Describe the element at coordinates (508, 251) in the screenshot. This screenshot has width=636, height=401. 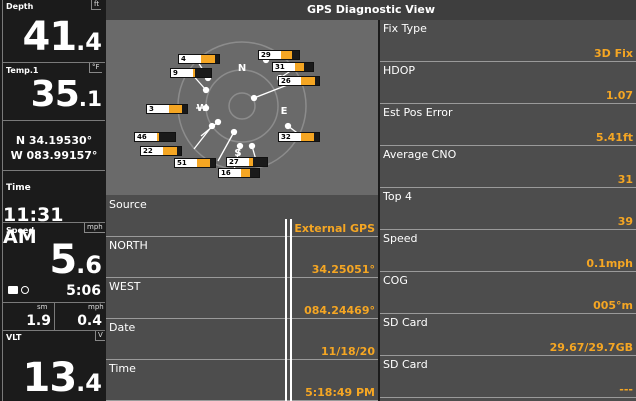
I see `right_cells-cell: Speed 0.1mph` at that location.